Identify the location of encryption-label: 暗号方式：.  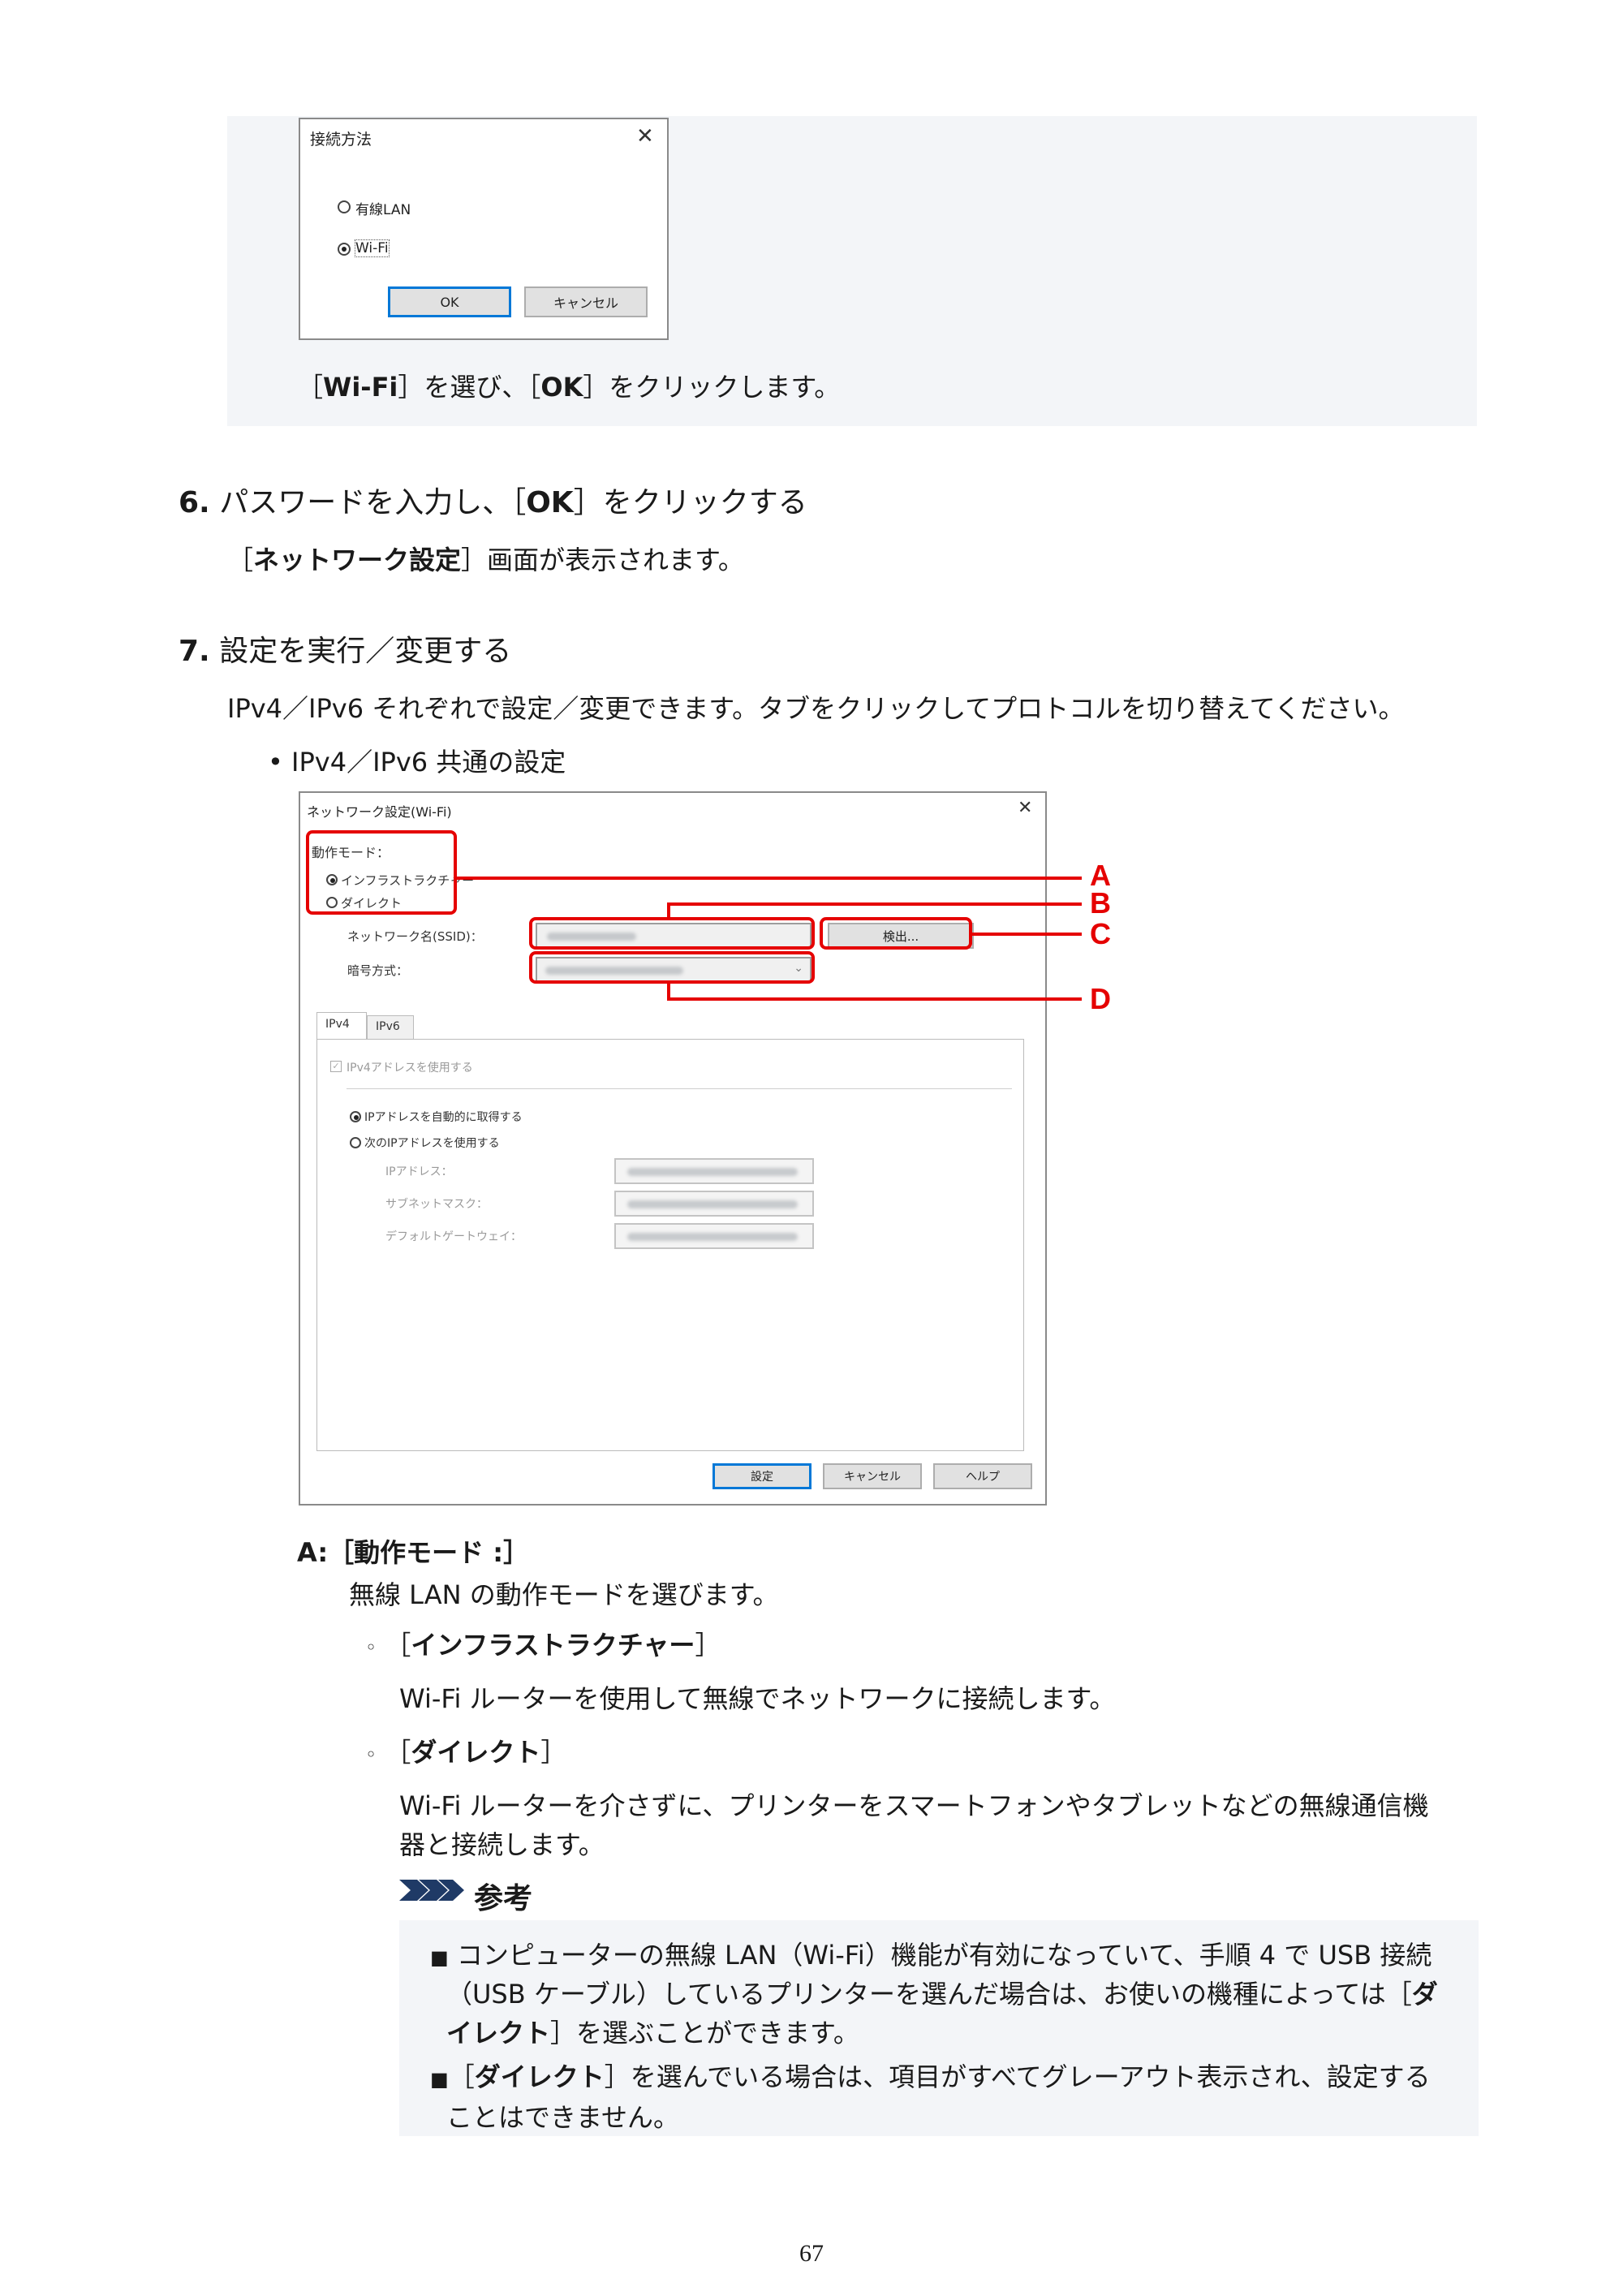
(378, 971).